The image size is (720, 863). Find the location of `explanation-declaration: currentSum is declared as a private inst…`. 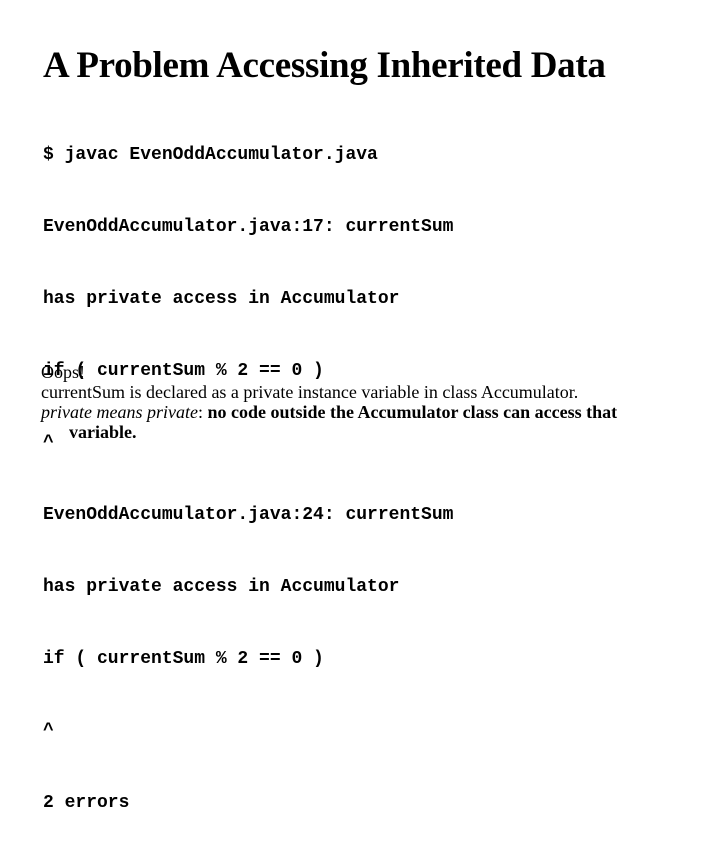

explanation-declaration: currentSum is declared as a private inst… is located at coordinates (310, 392).